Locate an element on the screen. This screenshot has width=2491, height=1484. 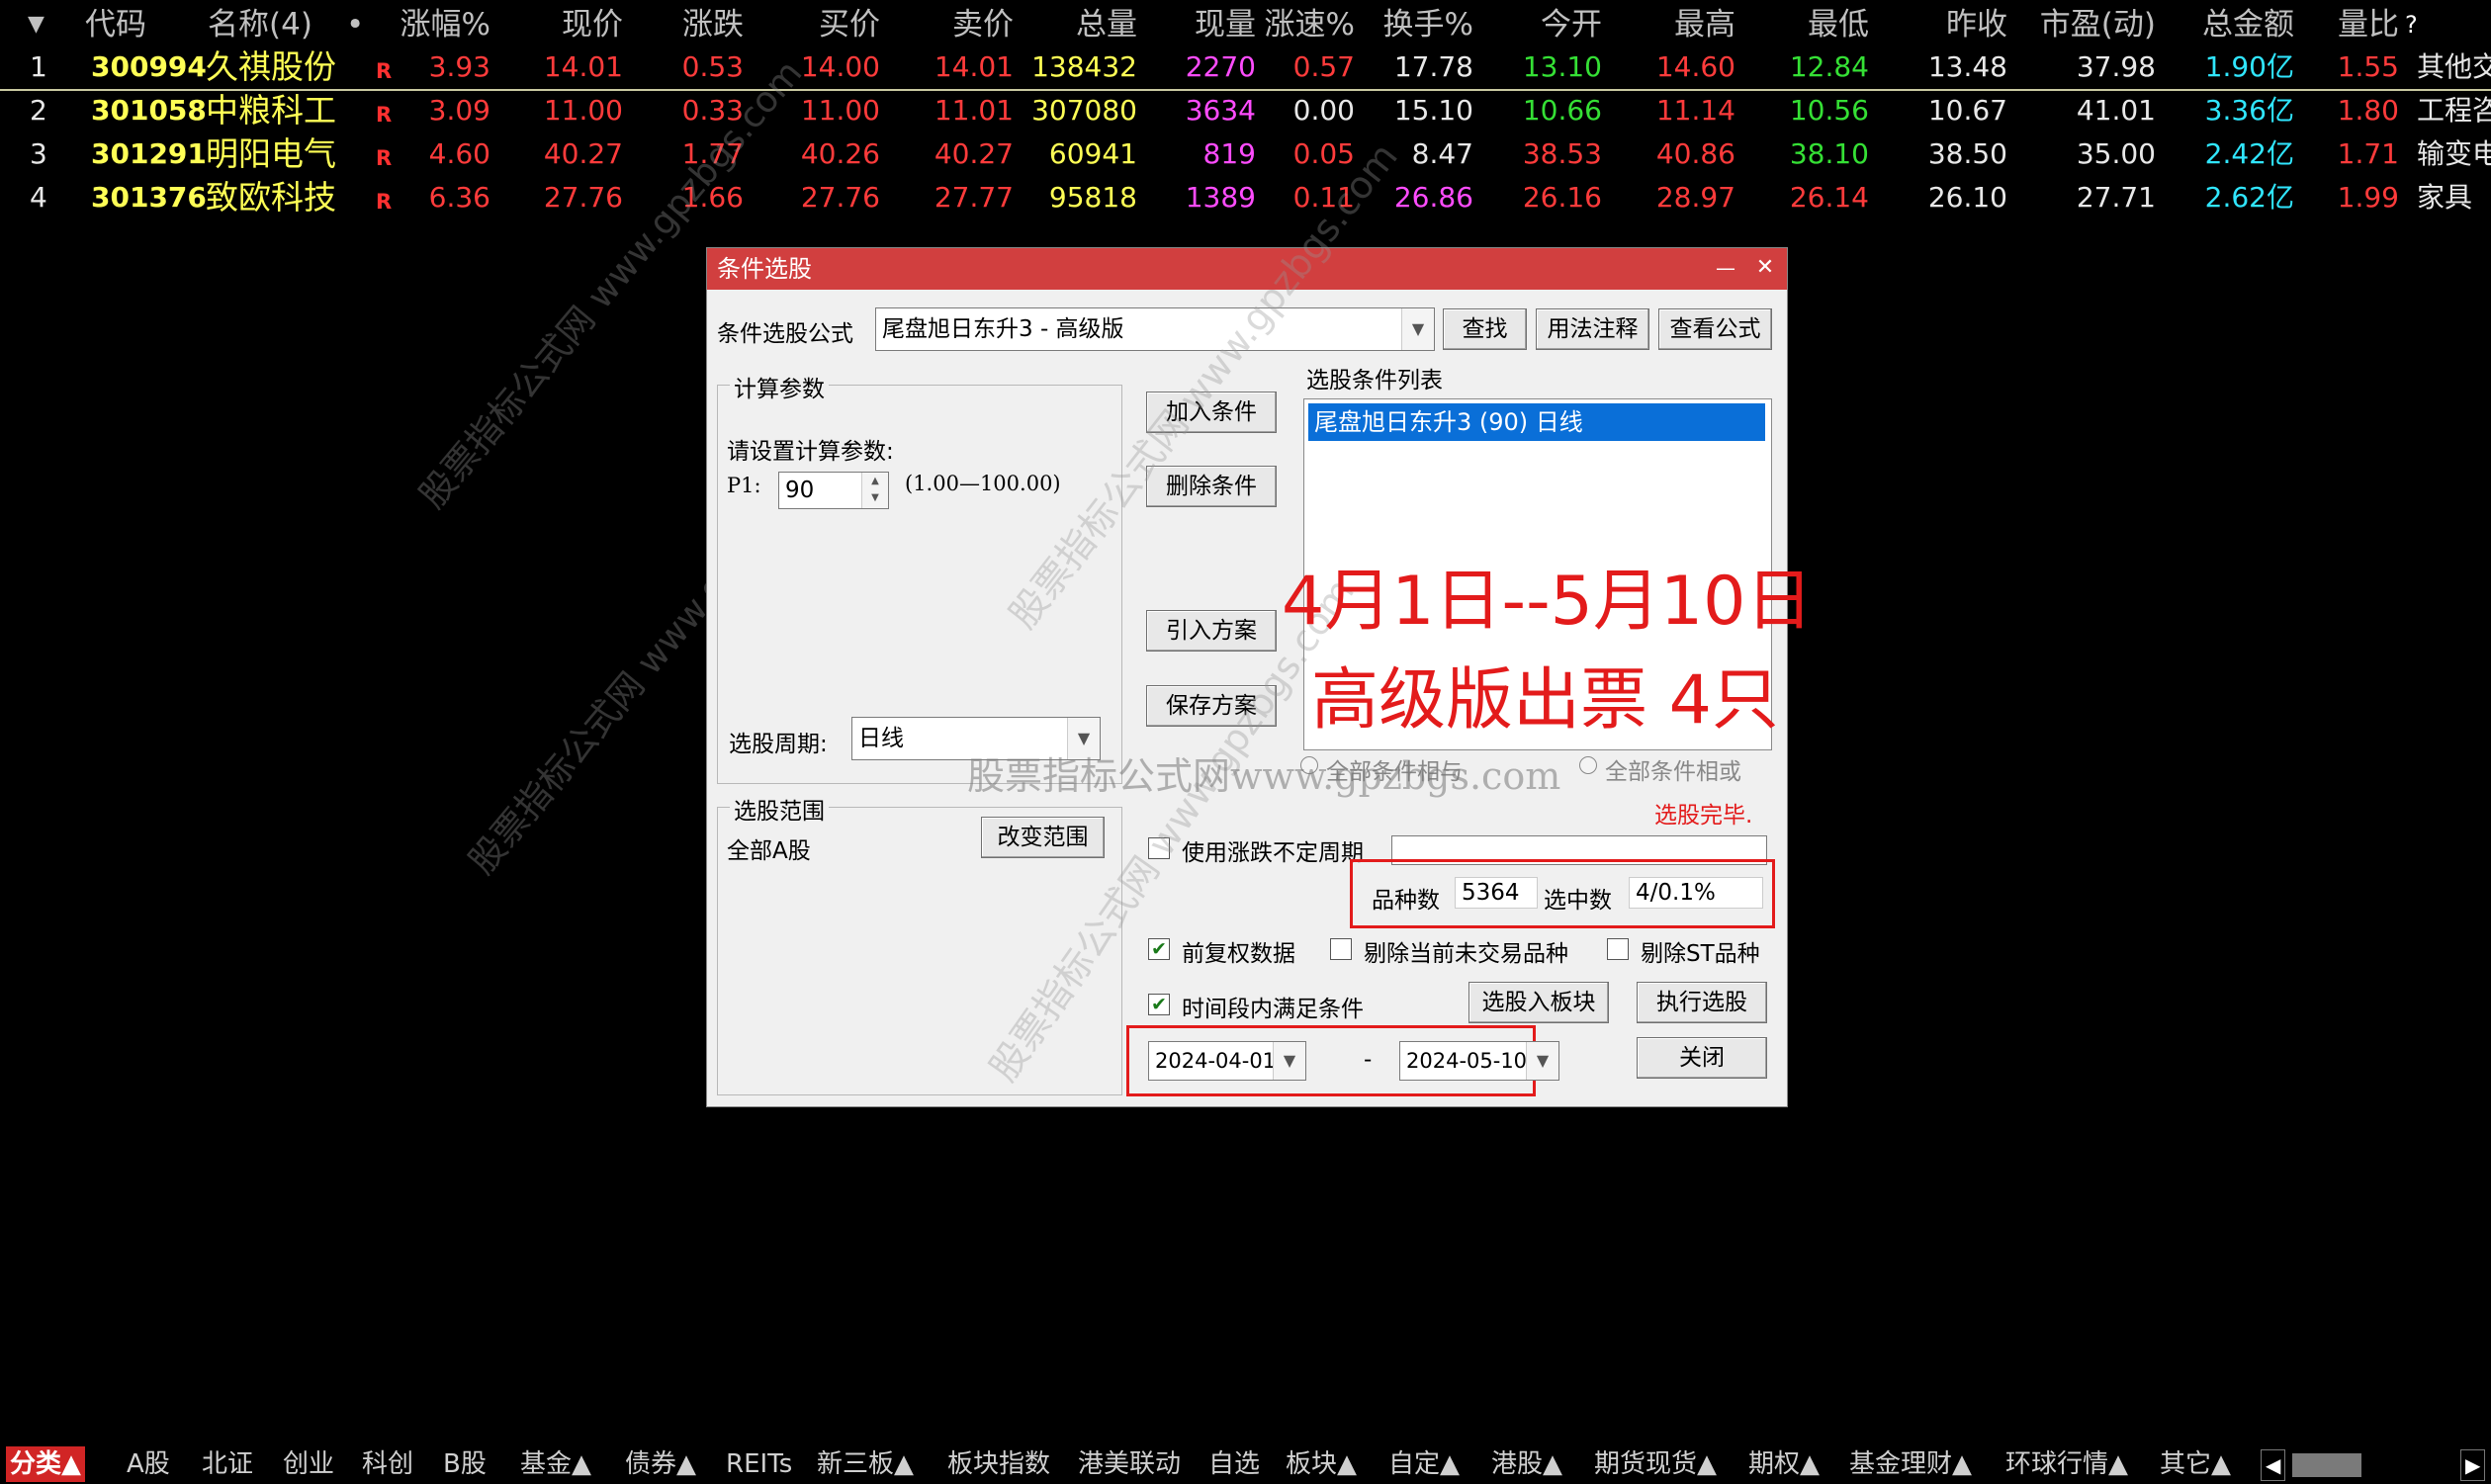
col-header-ask: 卖价 is located at coordinates (969, 24).